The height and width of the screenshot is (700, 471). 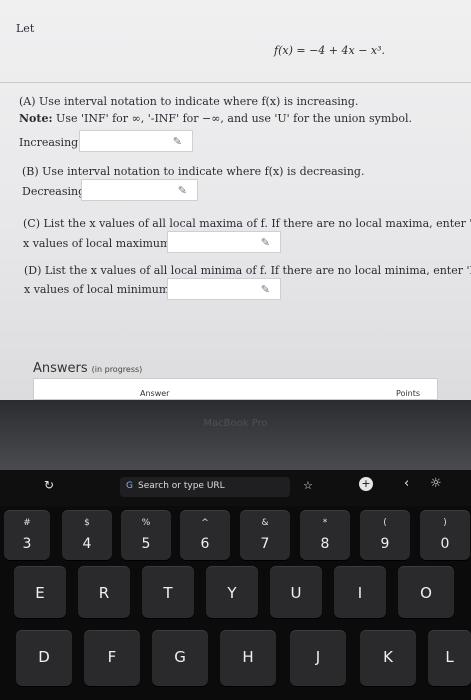 What do you see at coordinates (235, 389) in the screenshot?
I see `answers-table-header: Answer Points` at bounding box center [235, 389].